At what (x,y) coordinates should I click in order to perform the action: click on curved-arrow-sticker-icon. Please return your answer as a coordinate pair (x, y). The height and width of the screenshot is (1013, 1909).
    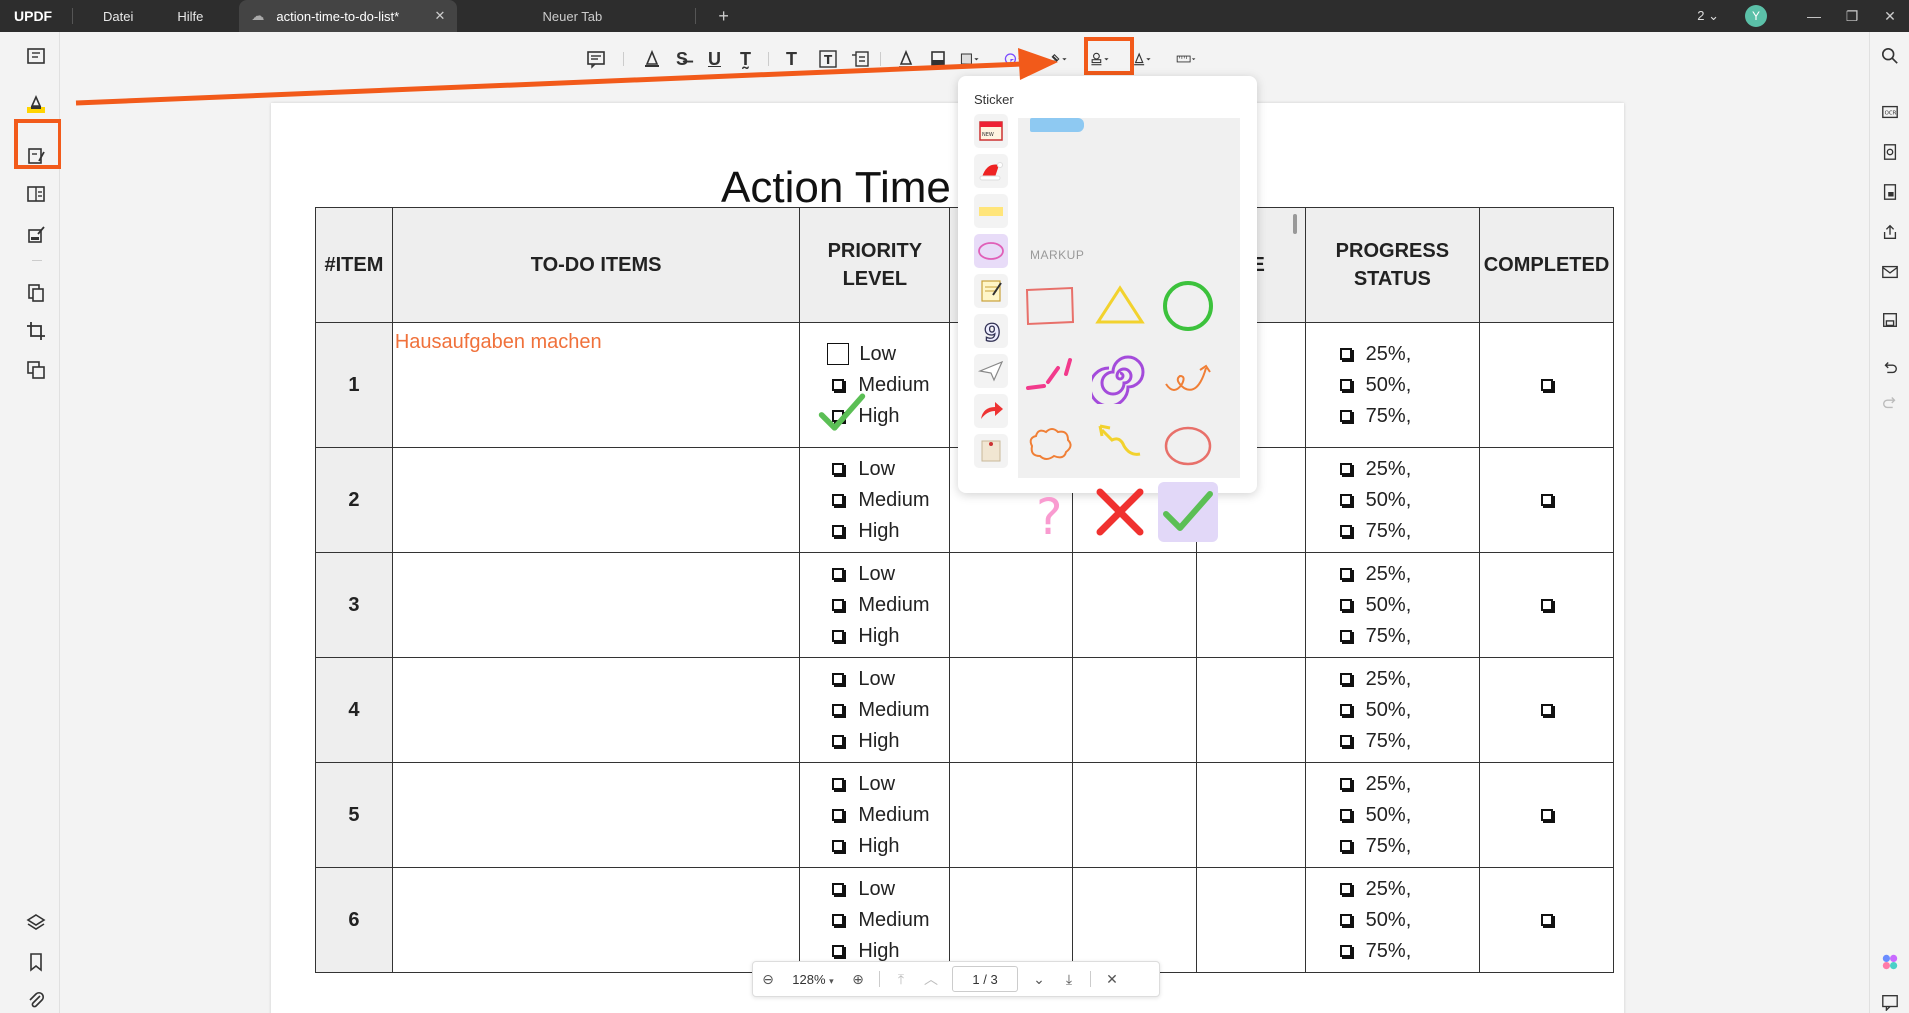
    Looking at the image, I should click on (991, 411).